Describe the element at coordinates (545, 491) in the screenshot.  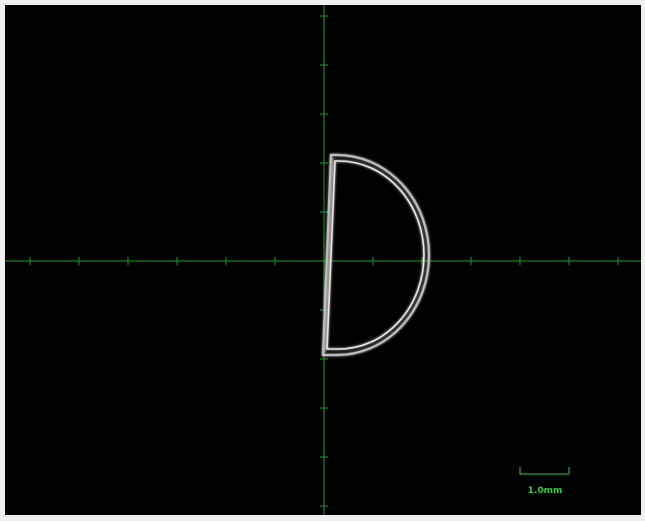
I see `scale-bar-label: 1.0mm` at that location.